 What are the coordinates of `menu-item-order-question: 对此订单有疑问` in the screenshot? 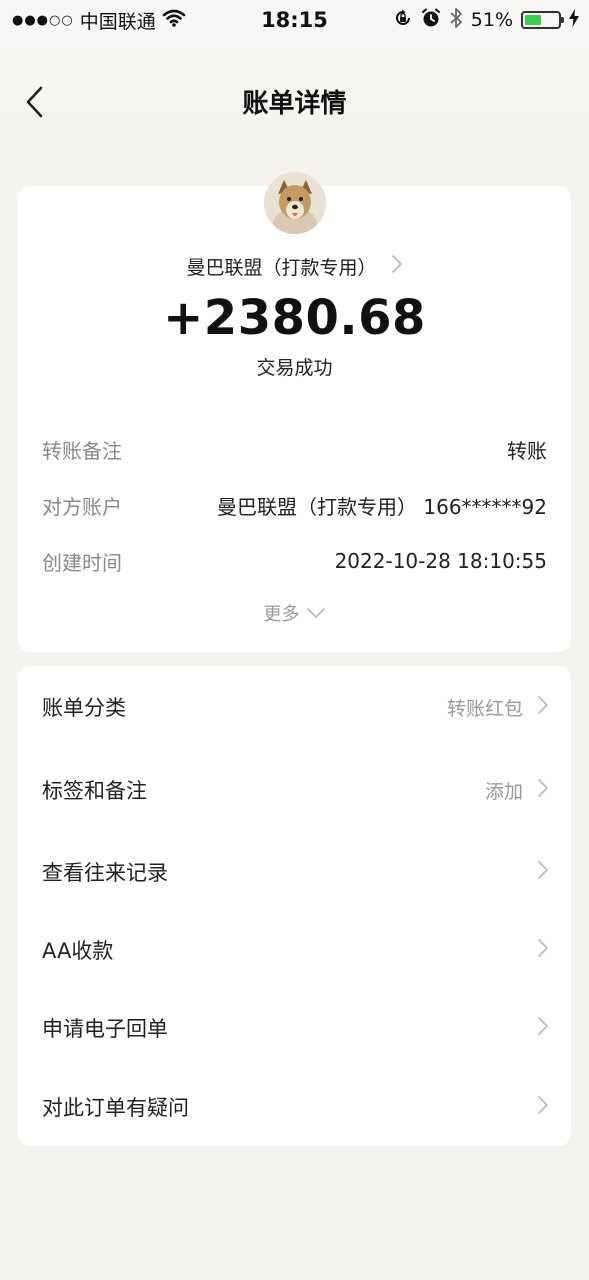 It's located at (294, 1107).